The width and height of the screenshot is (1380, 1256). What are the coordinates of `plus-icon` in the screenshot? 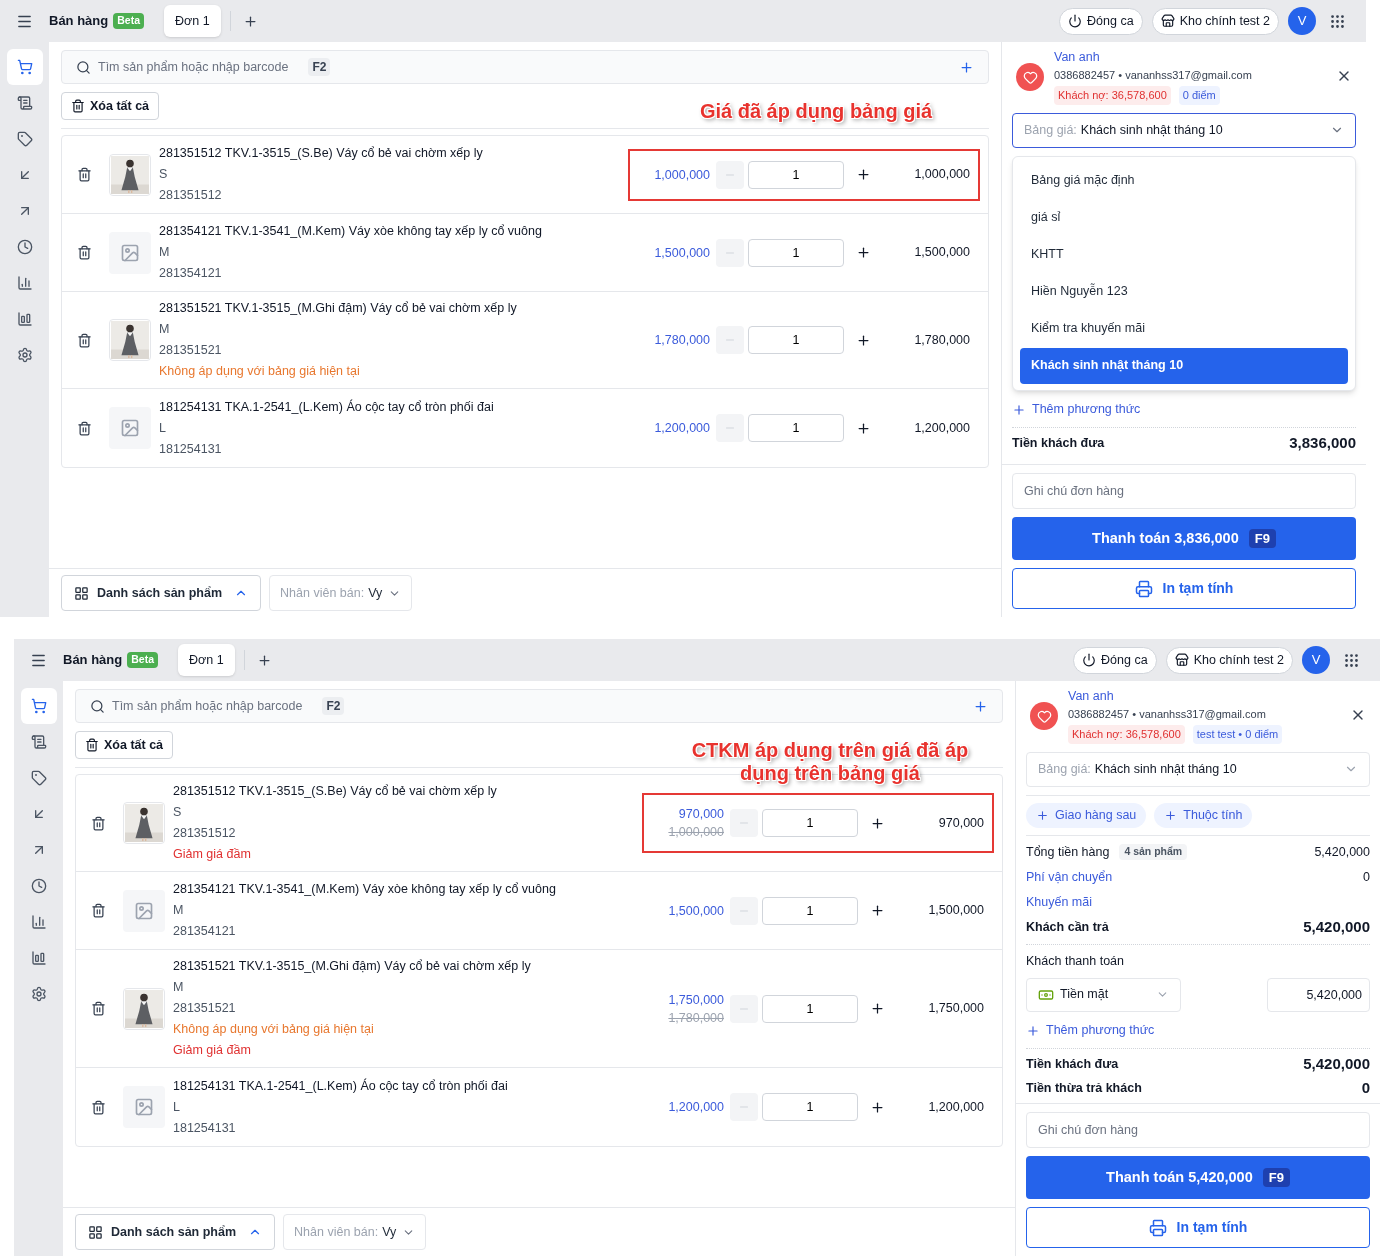 It's located at (1171, 815).